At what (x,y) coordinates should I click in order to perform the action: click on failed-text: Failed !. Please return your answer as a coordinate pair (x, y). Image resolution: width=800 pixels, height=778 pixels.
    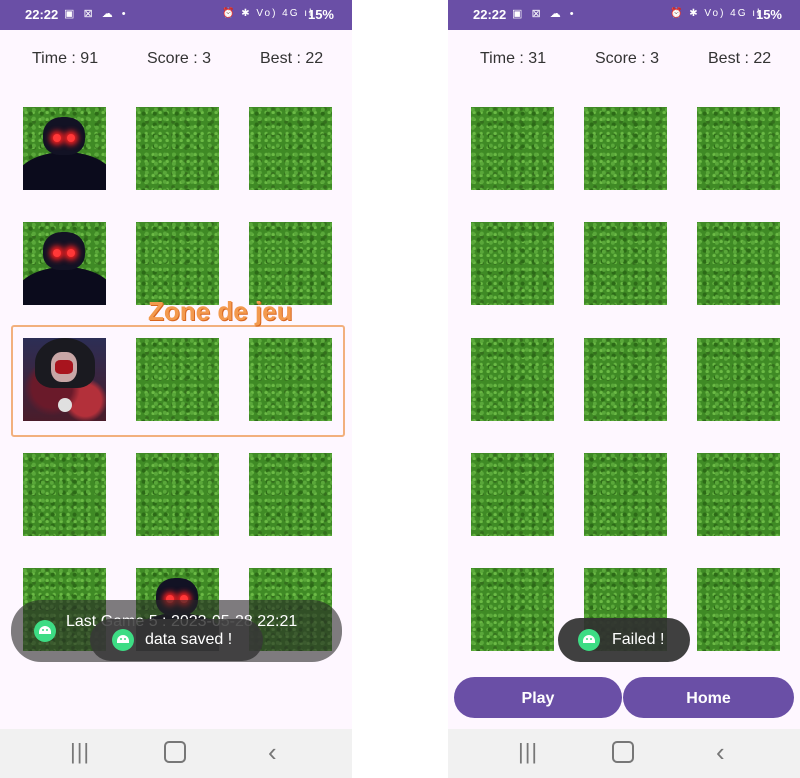
    Looking at the image, I should click on (638, 639).